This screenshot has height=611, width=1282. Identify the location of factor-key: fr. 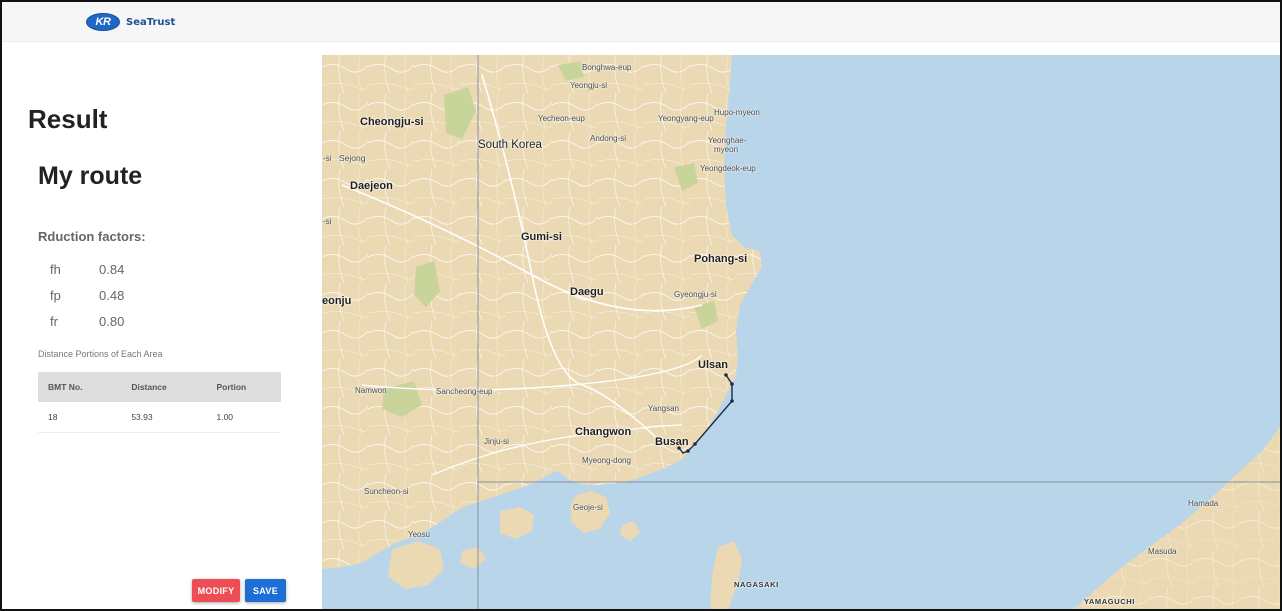
(54, 321).